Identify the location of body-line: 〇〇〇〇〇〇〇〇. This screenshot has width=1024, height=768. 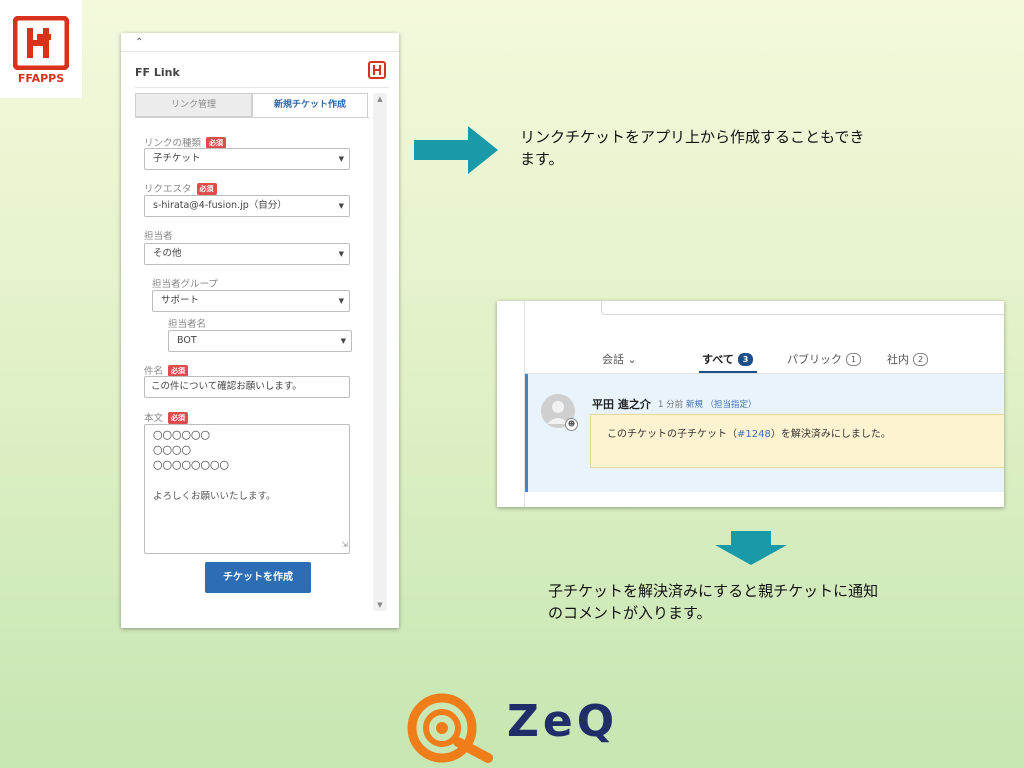
(191, 466).